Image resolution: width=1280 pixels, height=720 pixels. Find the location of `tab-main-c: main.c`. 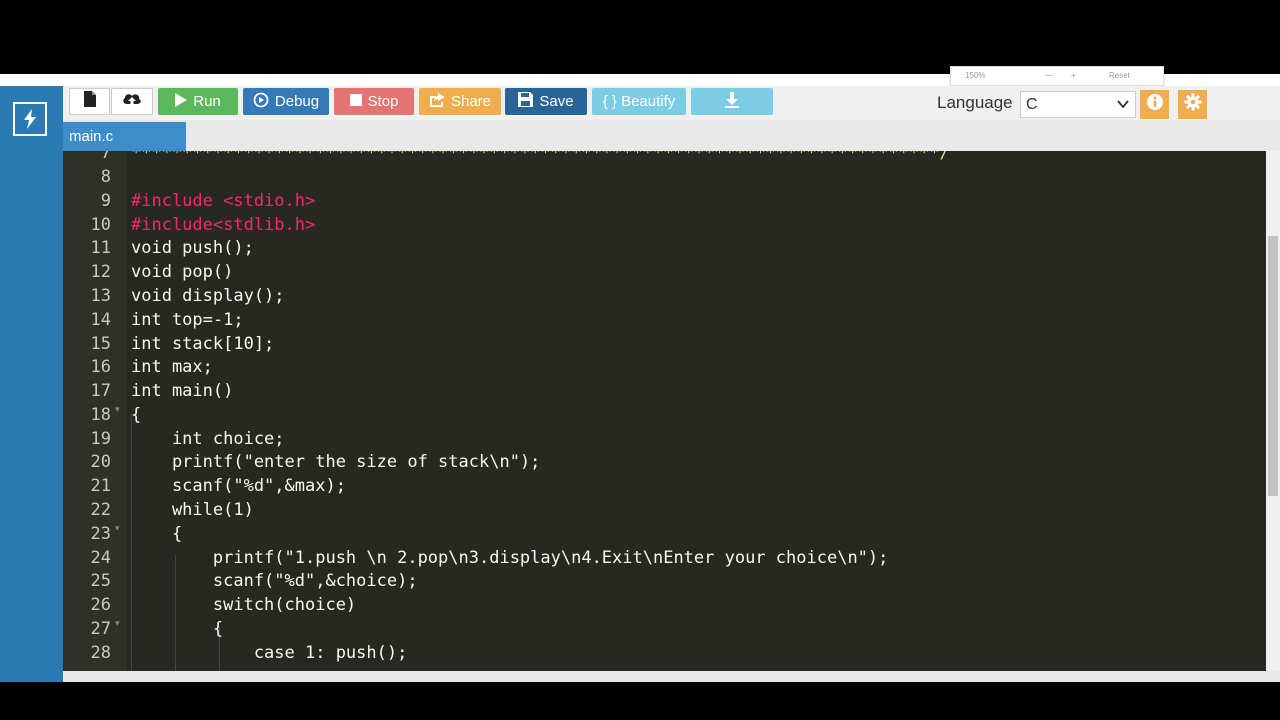

tab-main-c: main.c is located at coordinates (124, 136).